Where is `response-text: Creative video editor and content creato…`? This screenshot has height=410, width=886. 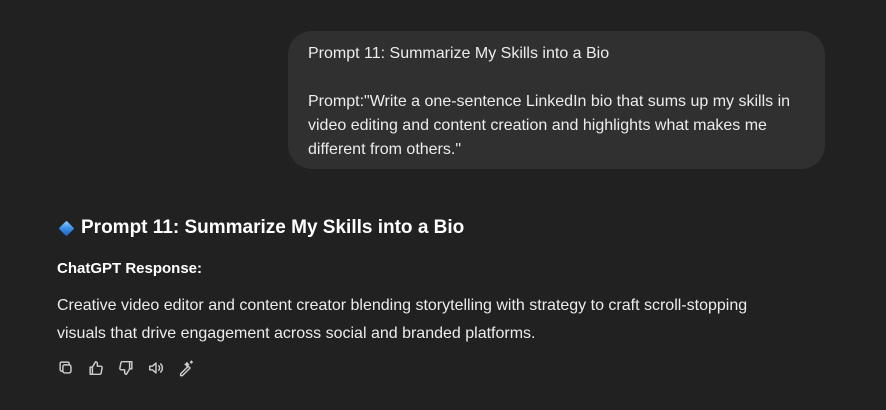
response-text: Creative video editor and content creato… is located at coordinates (402, 319).